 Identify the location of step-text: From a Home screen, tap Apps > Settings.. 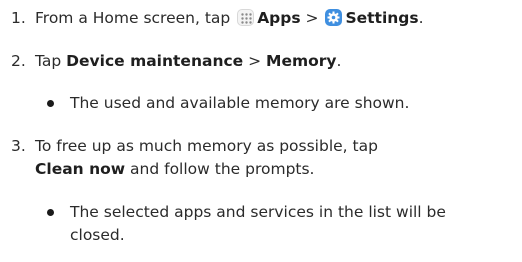
(229, 18).